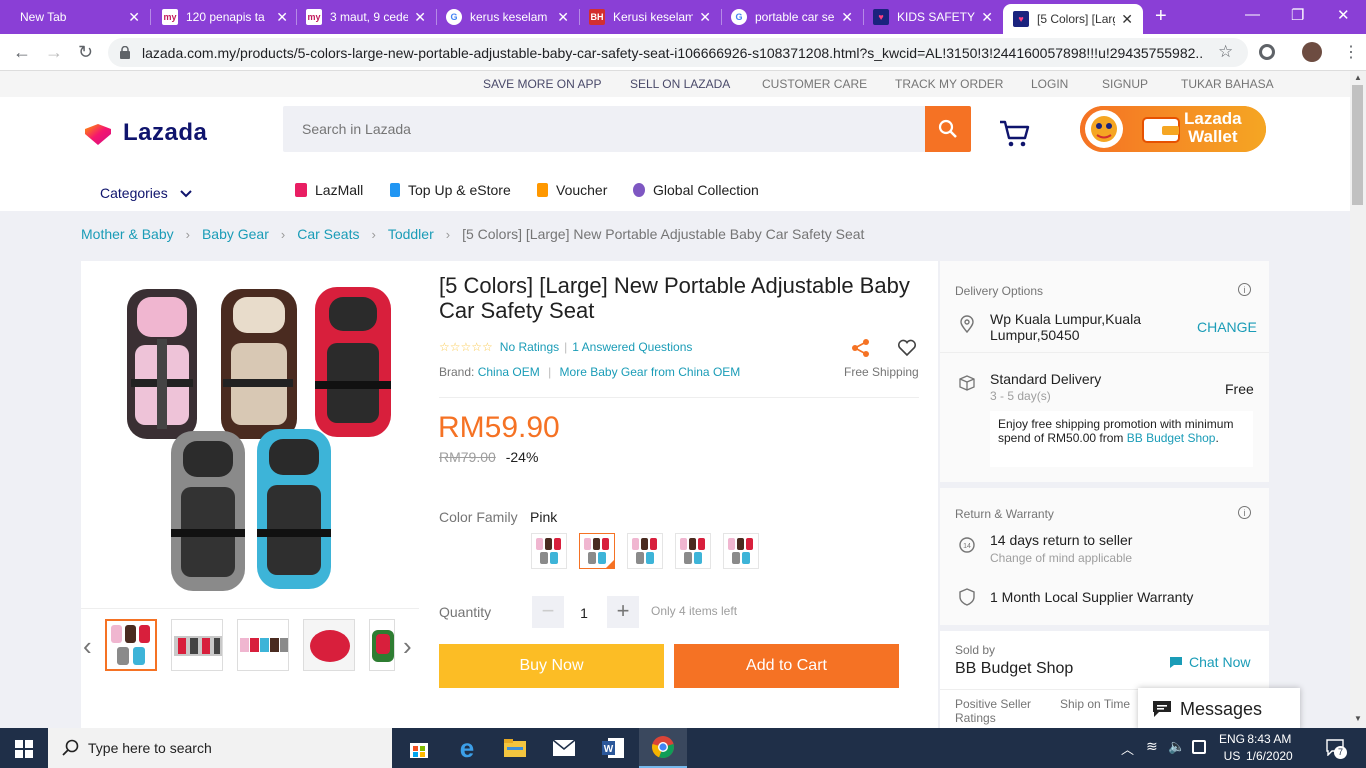 This screenshot has height=768, width=1366. What do you see at coordinates (948, 129) in the screenshot?
I see `search-button` at bounding box center [948, 129].